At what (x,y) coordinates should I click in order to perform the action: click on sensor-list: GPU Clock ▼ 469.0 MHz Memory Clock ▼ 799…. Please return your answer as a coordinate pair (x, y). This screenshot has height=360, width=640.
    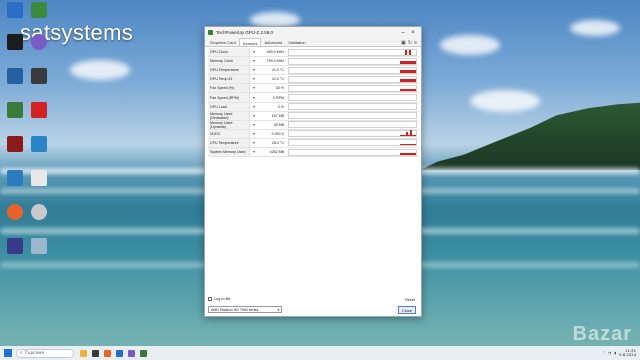
    Looking at the image, I should click on (313, 103).